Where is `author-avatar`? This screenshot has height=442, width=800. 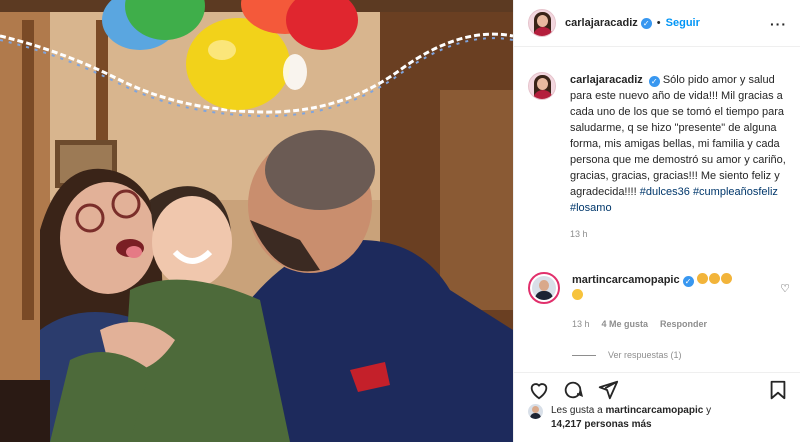
author-avatar is located at coordinates (542, 23).